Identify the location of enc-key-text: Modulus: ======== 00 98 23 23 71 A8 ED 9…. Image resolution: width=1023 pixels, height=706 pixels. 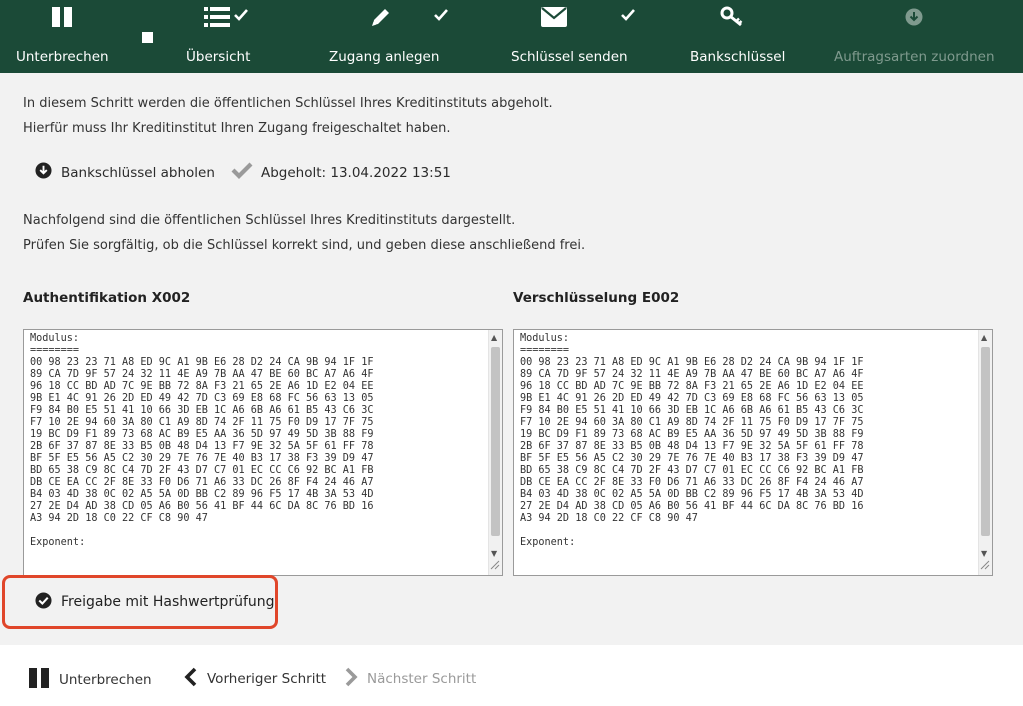
(692, 440).